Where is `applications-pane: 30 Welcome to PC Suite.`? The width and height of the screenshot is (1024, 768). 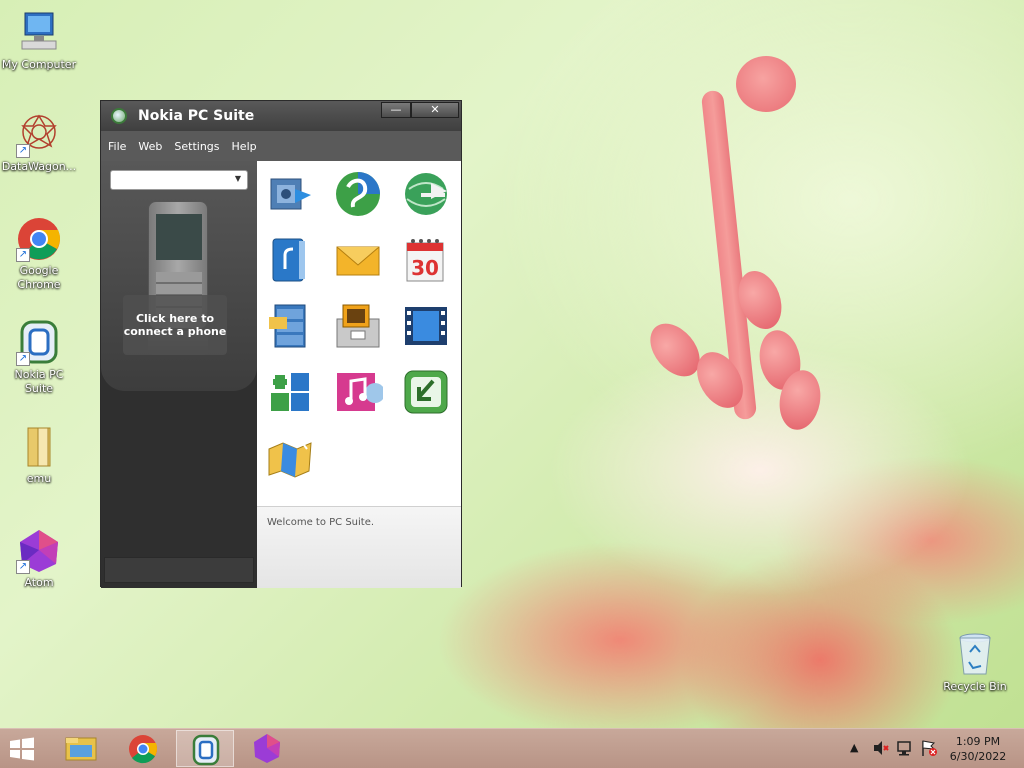
applications-pane: 30 Welcome to PC Suite. is located at coordinates (359, 374).